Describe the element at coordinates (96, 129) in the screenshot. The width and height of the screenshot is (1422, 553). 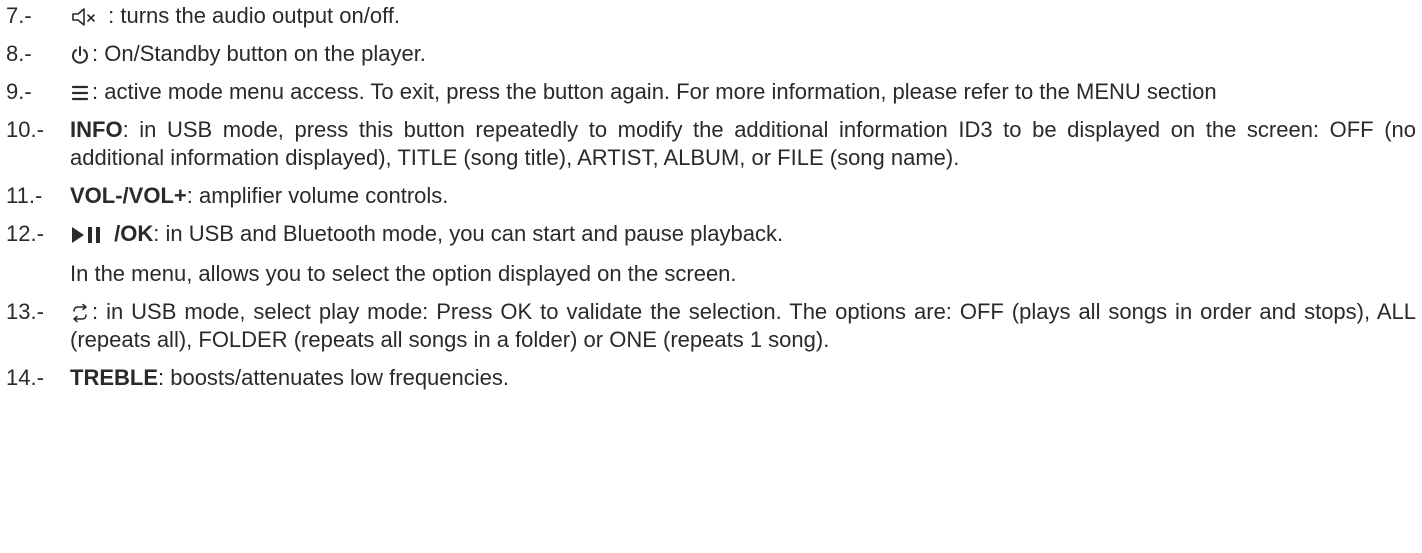
I see `item-term: INFO` at that location.